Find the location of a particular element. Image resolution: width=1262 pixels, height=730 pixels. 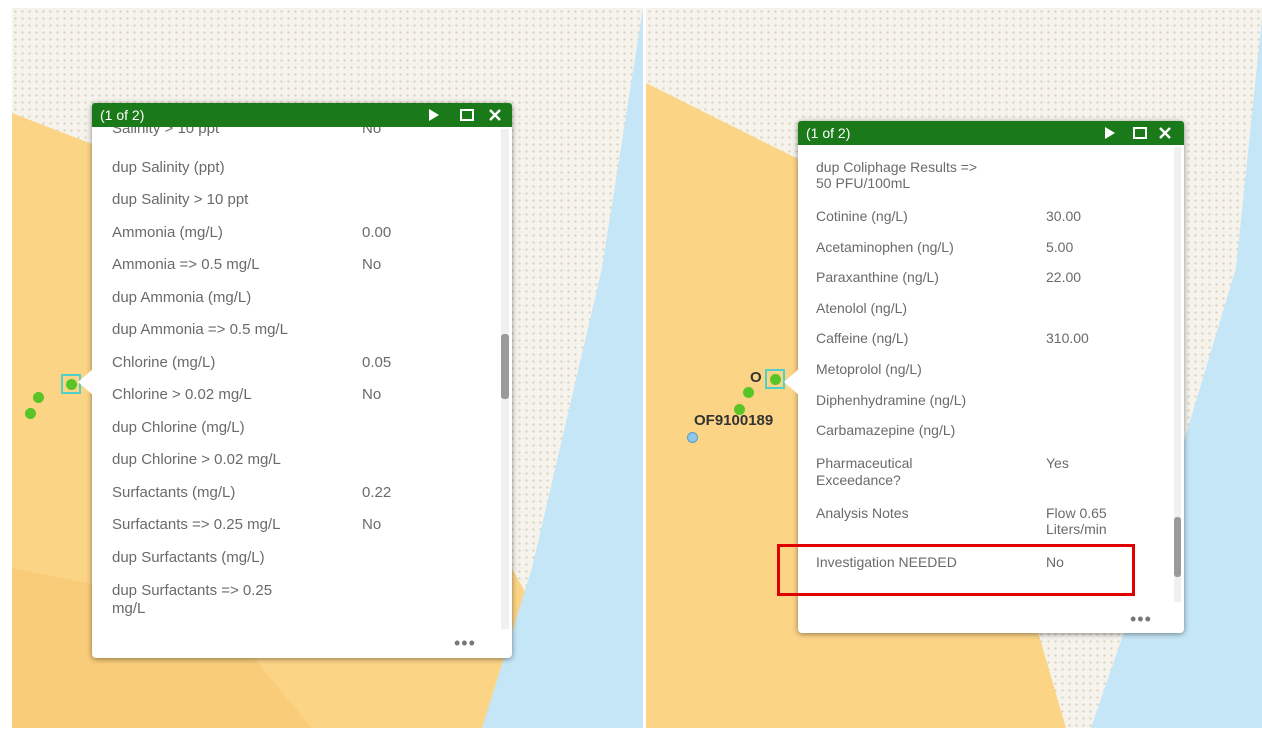

attribute-value: Yes is located at coordinates (1057, 463).